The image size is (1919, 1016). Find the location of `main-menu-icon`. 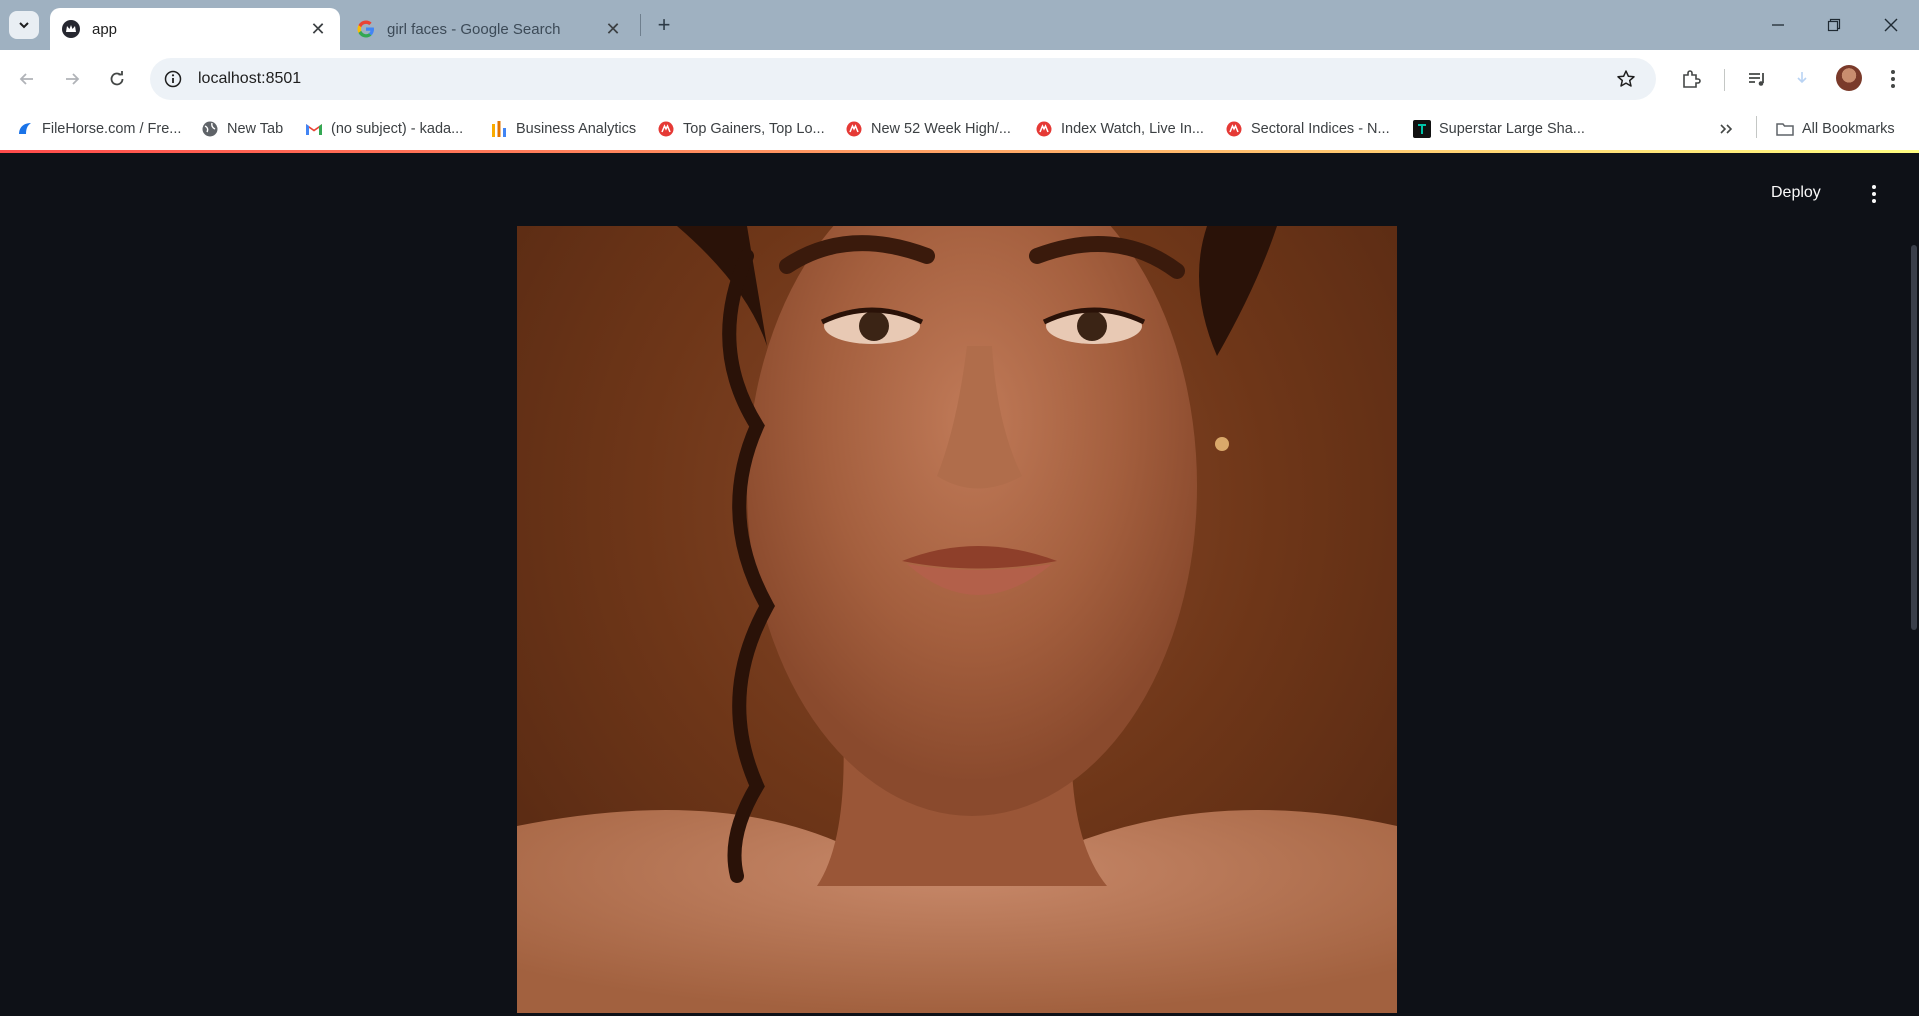

main-menu-icon is located at coordinates (1874, 194).